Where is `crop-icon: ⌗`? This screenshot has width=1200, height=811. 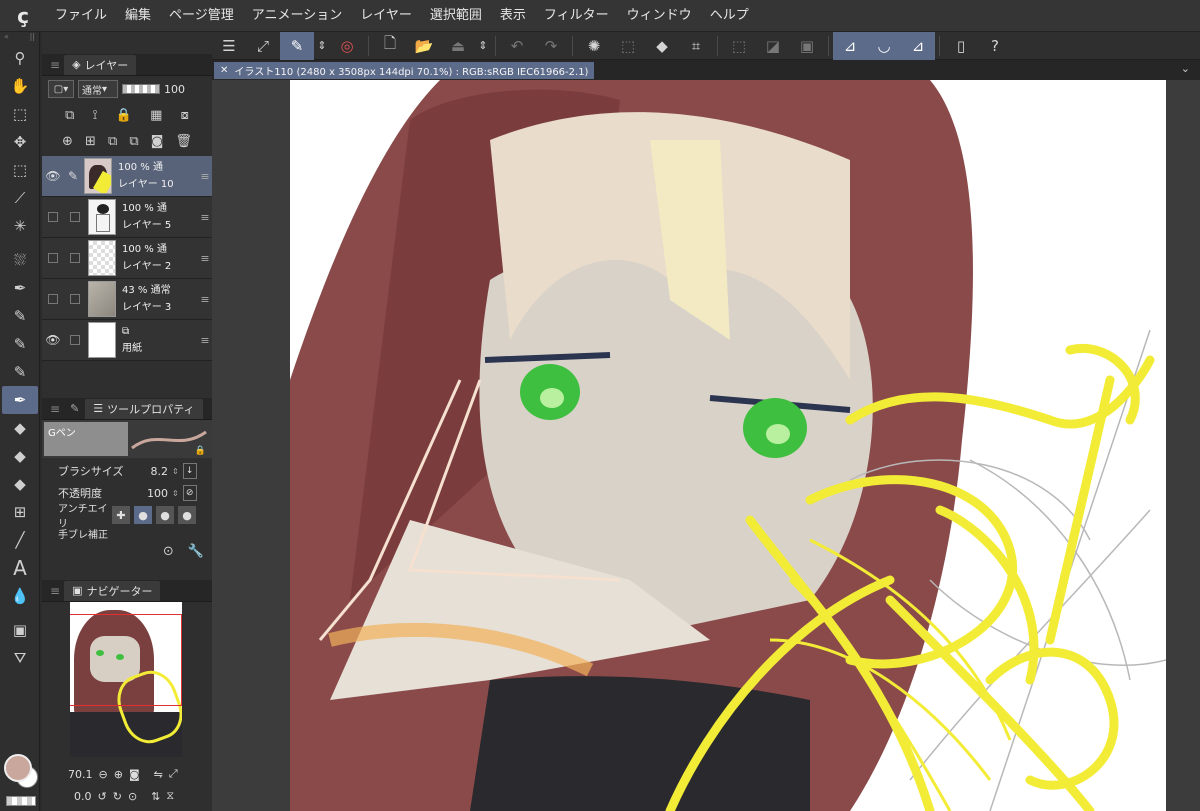 crop-icon: ⌗ is located at coordinates (696, 46).